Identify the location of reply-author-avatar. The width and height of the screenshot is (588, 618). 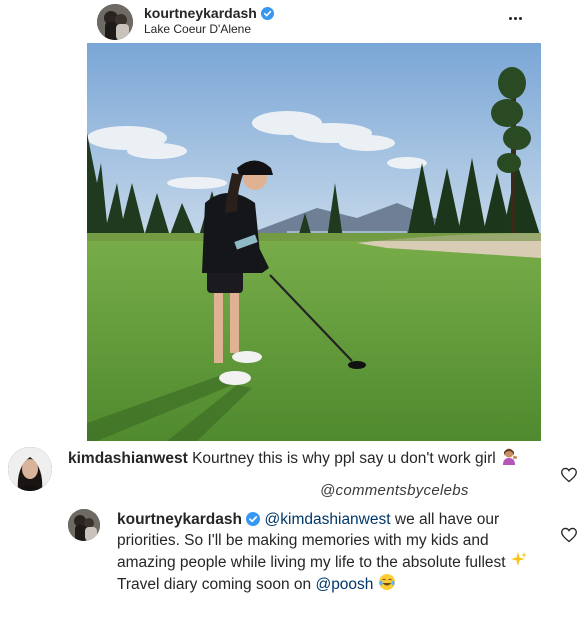
(84, 525).